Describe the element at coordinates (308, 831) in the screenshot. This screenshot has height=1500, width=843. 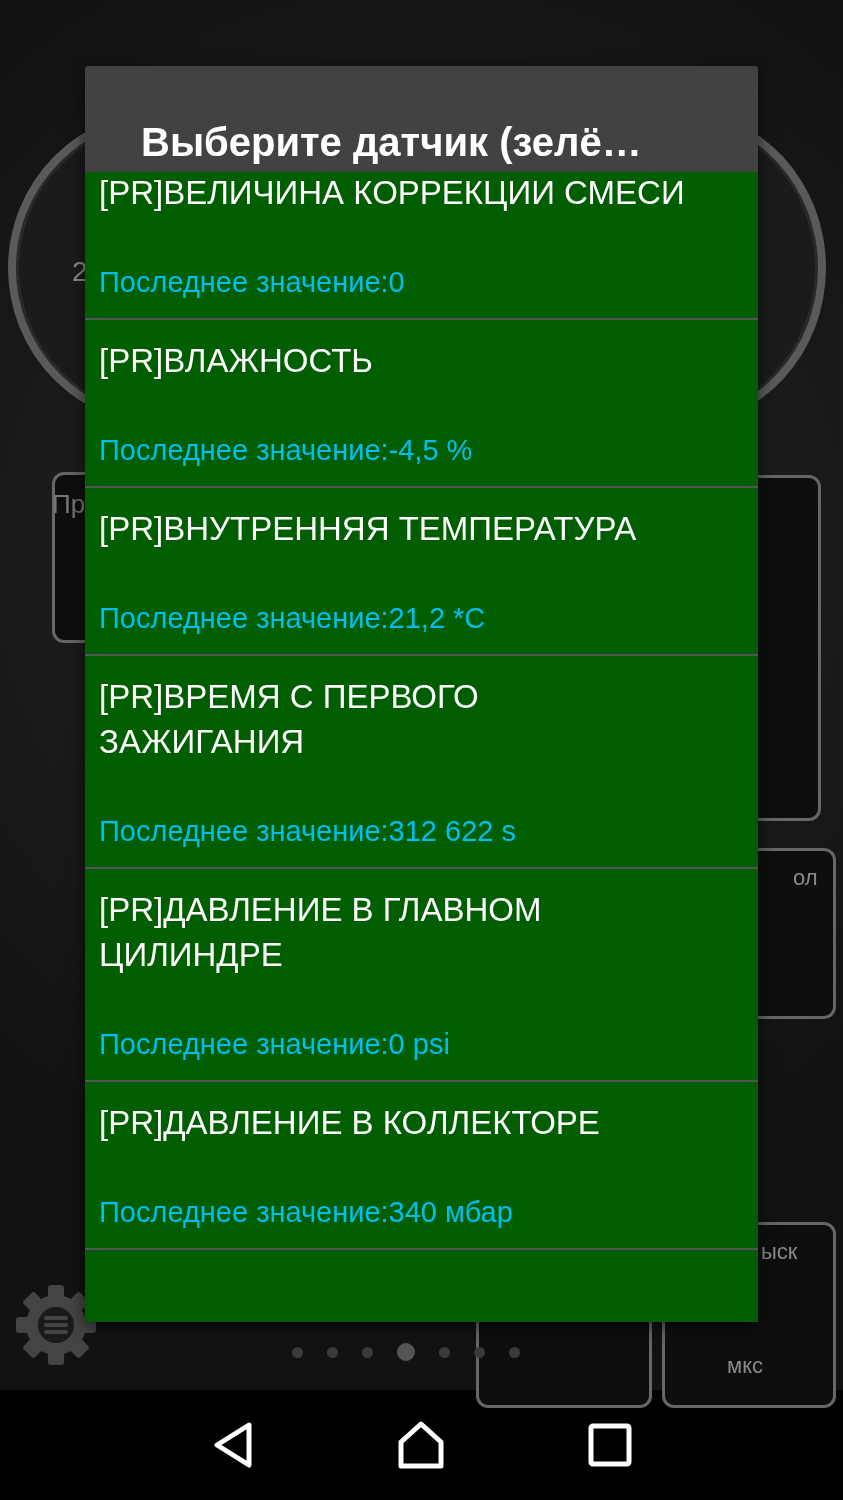
I see `sensor-last-value: Последнее значение:312 622 s` at that location.